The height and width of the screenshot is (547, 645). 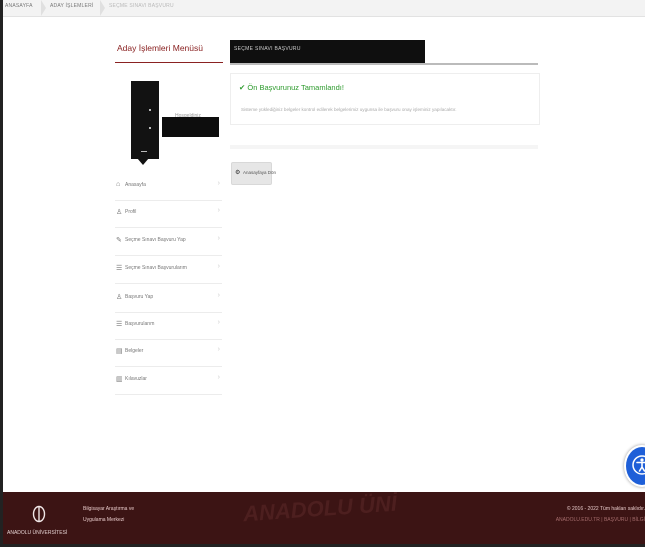 What do you see at coordinates (168, 326) in the screenshot?
I see `sidebar-item-basvurularim: ☰ Başvurularım ›` at bounding box center [168, 326].